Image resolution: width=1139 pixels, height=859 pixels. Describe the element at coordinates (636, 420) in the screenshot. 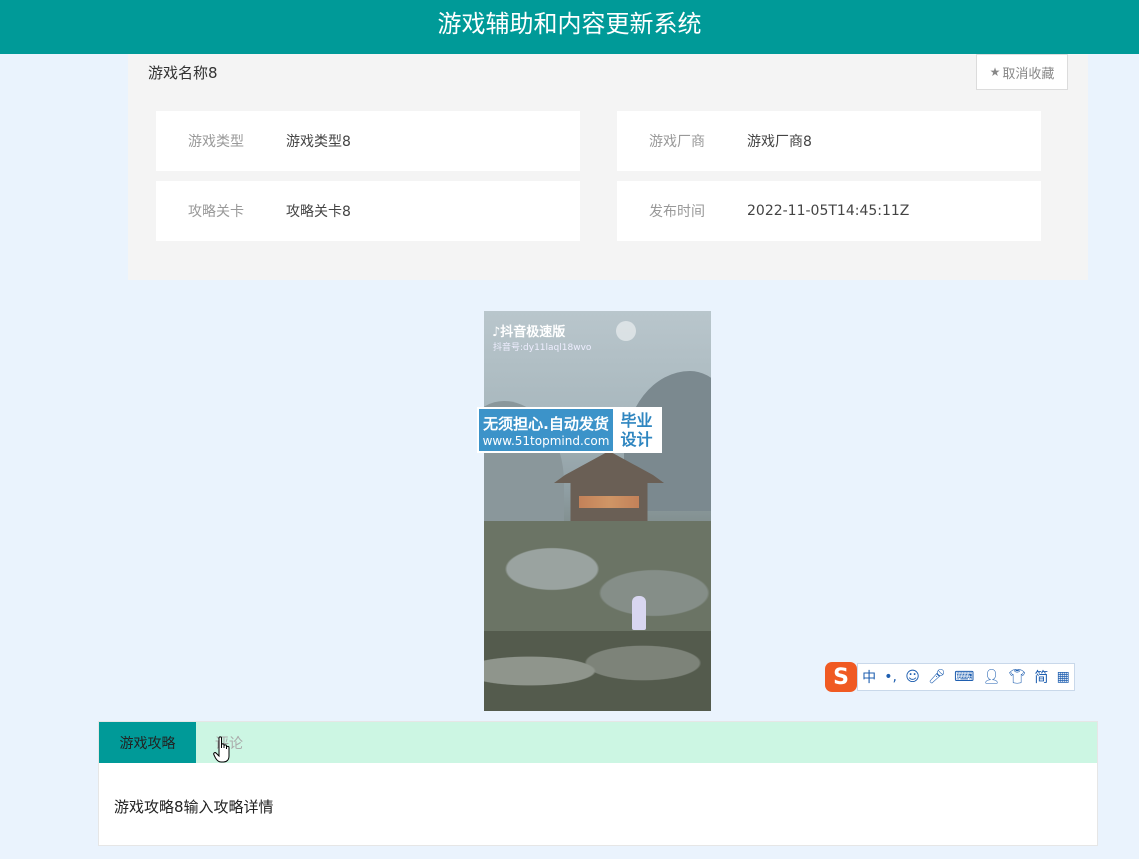

I see `watermark-badge-line1: 毕业` at that location.